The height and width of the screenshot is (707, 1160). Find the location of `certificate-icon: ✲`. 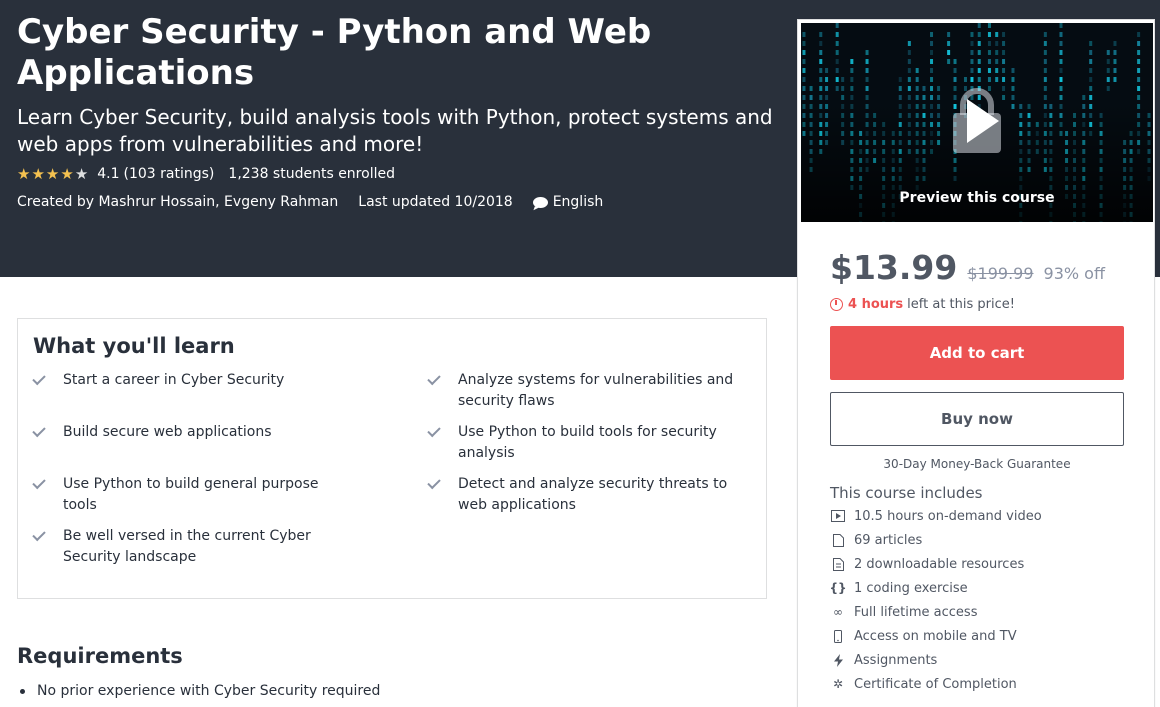

certificate-icon: ✲ is located at coordinates (838, 684).